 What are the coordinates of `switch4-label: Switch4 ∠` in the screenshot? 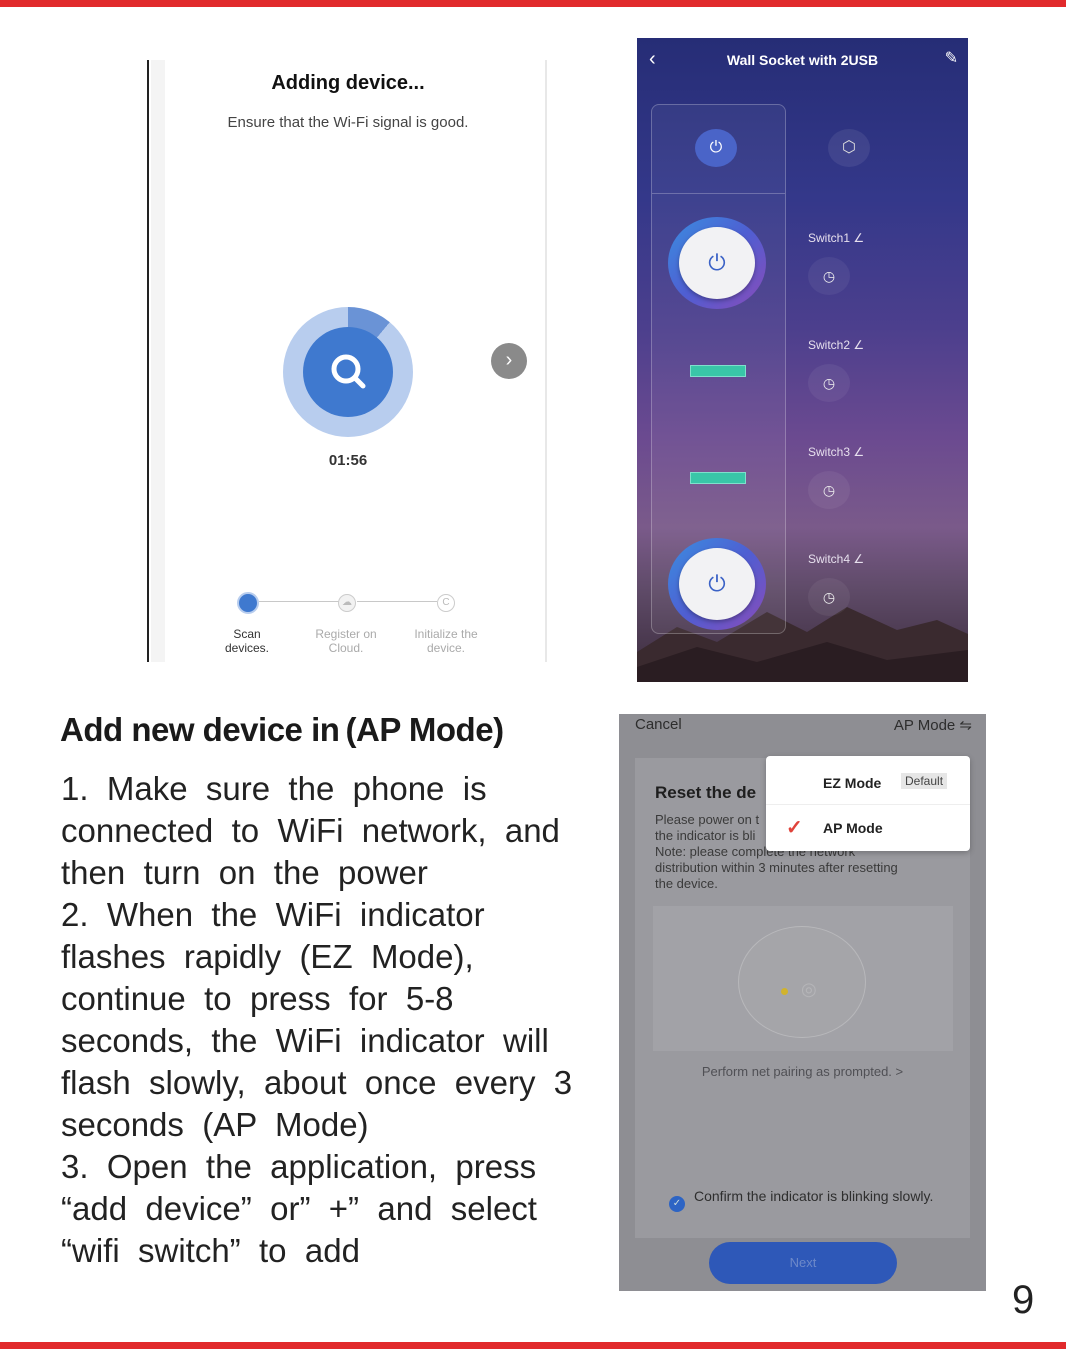 It's located at (836, 559).